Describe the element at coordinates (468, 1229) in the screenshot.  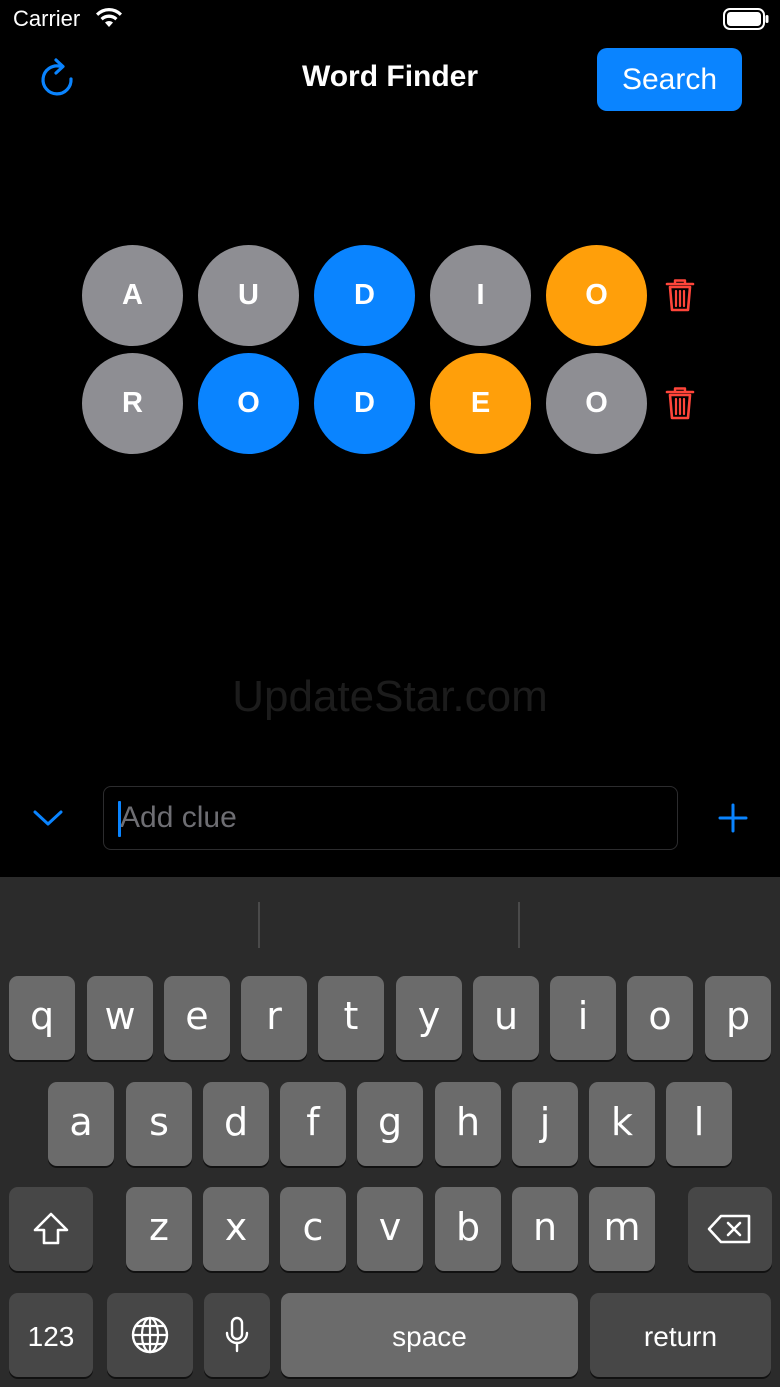
I see `key-b: b` at that location.